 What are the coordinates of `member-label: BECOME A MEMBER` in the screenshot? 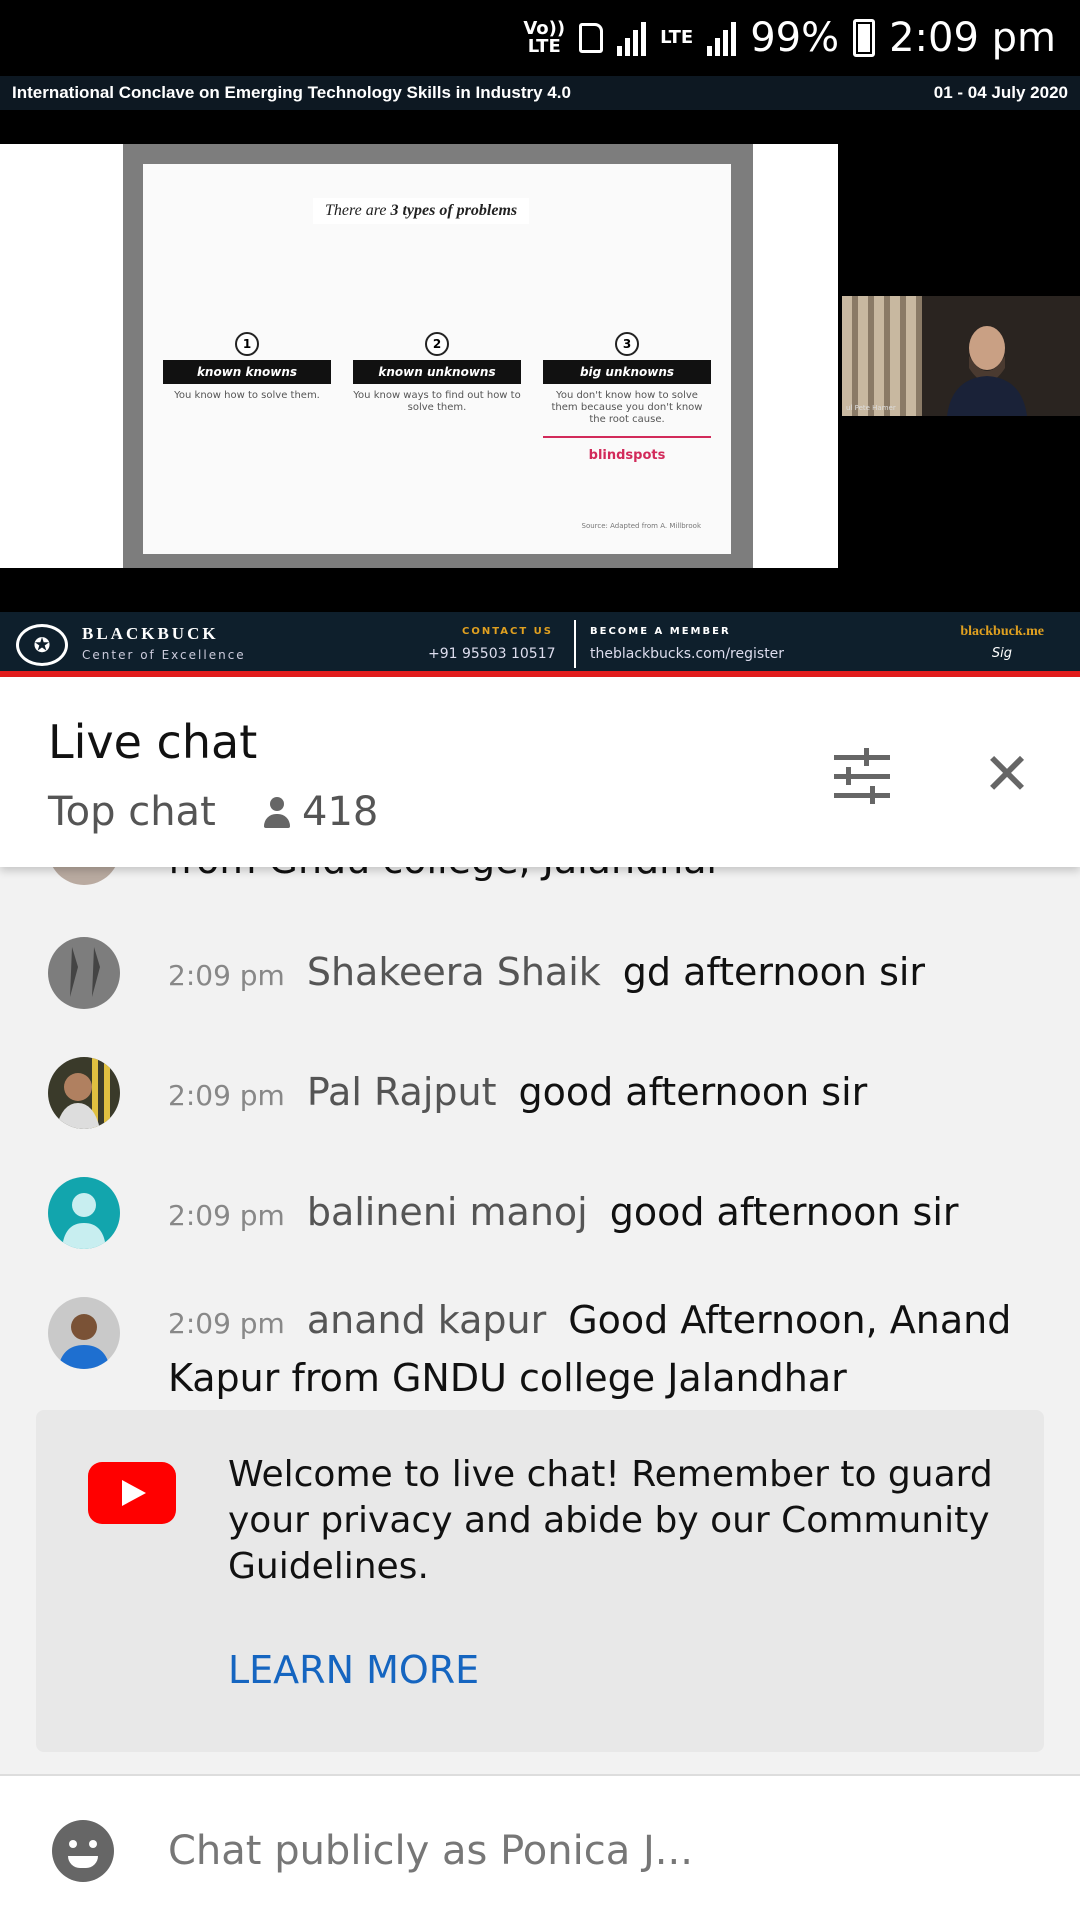 It's located at (660, 631).